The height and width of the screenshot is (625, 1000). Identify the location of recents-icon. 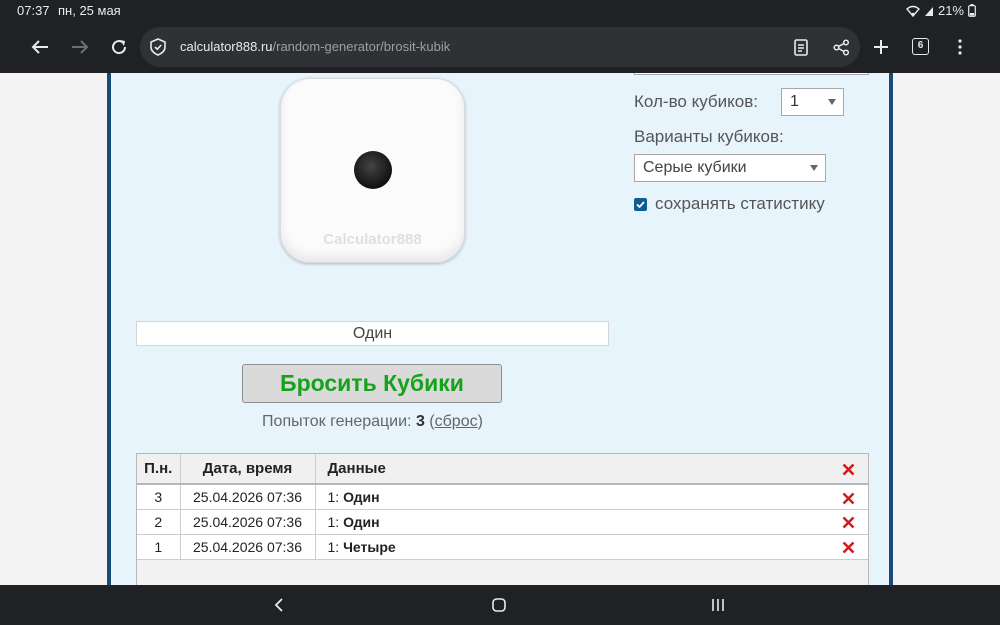
(718, 605).